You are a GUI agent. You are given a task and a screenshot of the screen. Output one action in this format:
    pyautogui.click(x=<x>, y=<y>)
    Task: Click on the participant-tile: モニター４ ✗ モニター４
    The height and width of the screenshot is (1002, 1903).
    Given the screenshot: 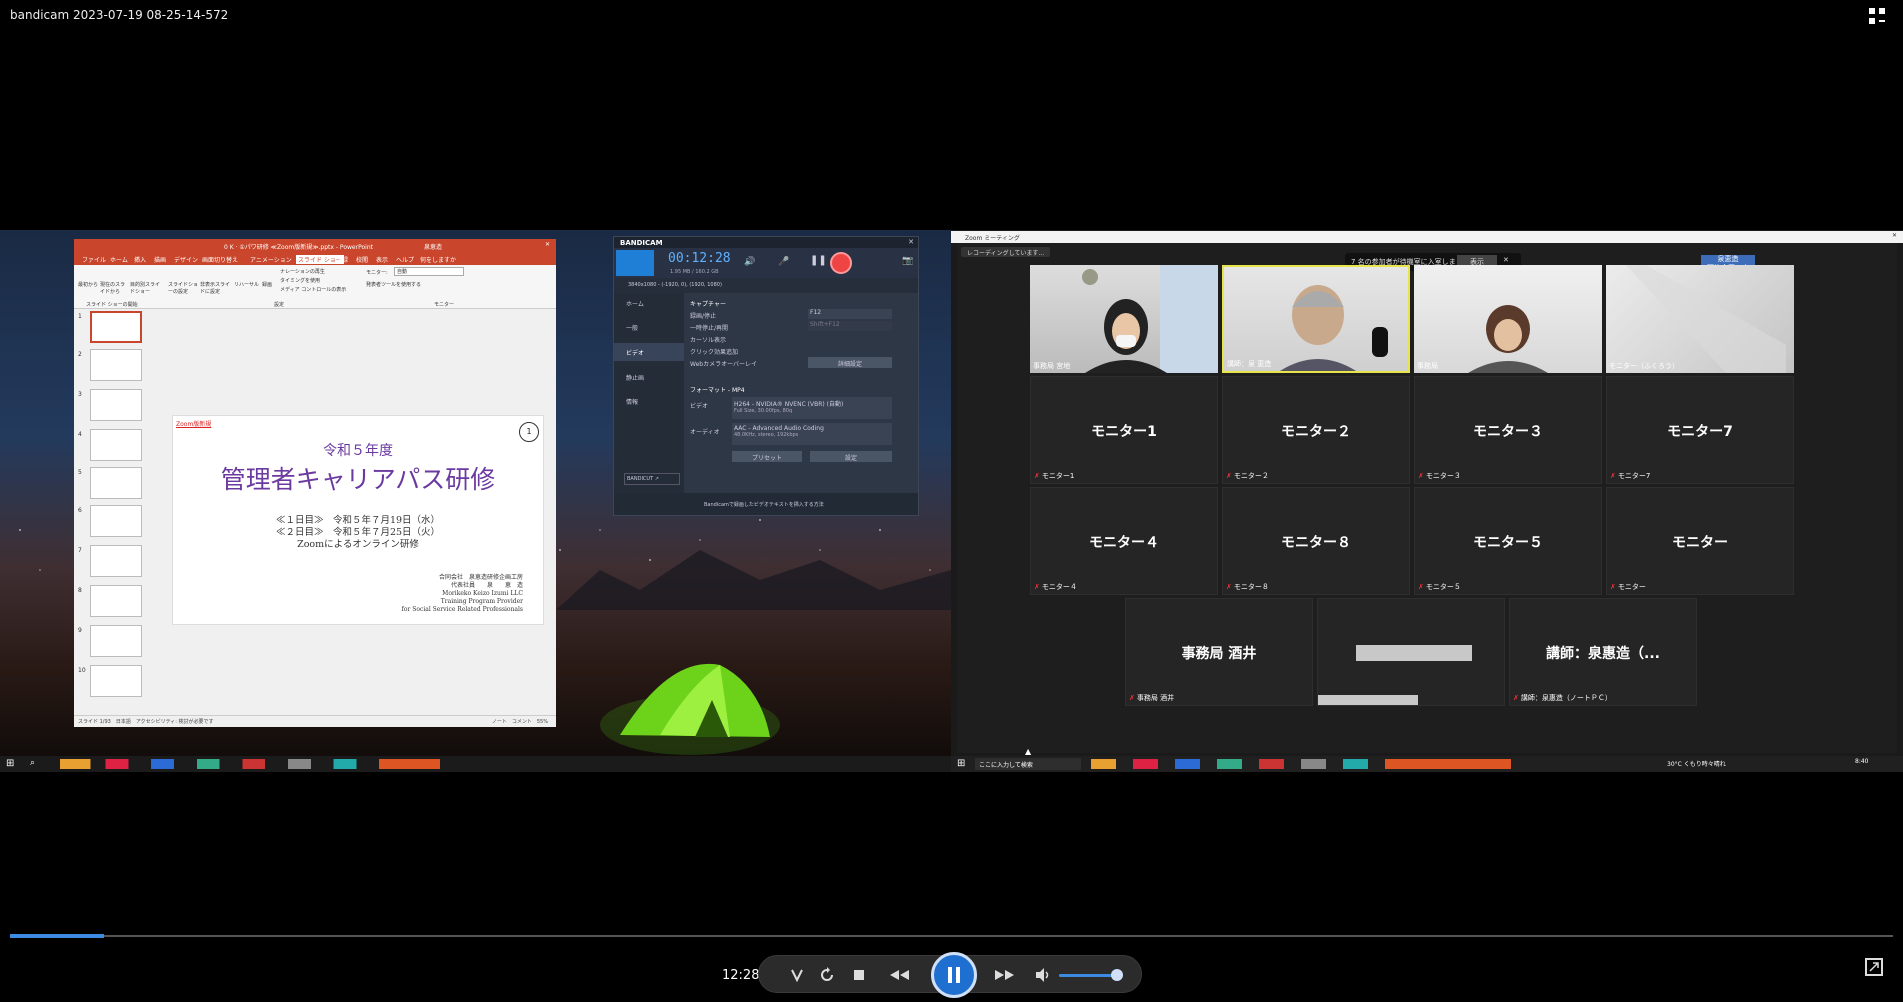 What is the action you would take?
    pyautogui.click(x=1124, y=541)
    